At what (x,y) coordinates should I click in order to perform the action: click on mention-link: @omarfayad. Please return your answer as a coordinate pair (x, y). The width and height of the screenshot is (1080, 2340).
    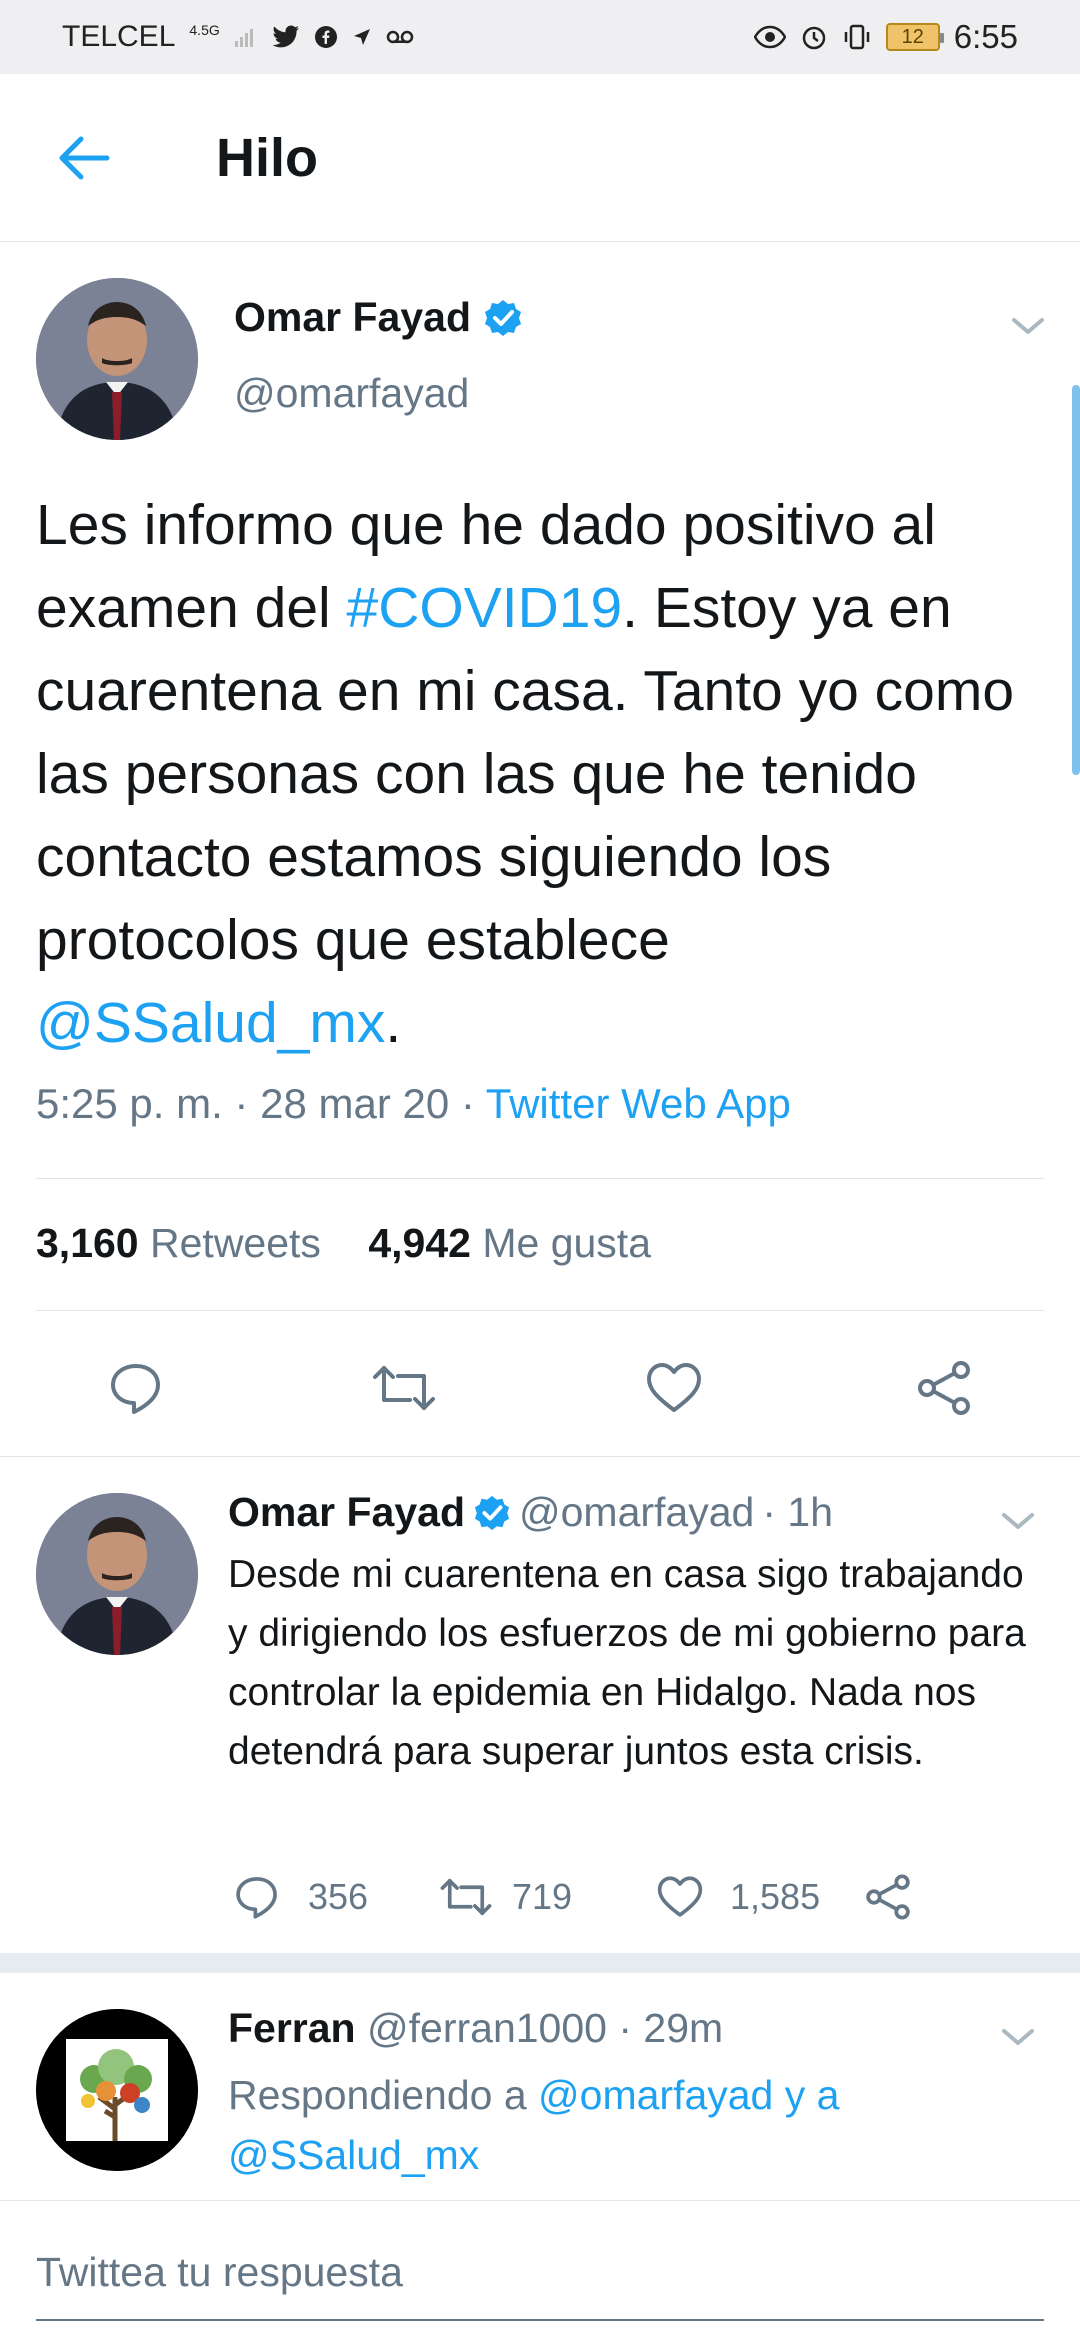
    Looking at the image, I should click on (655, 2095).